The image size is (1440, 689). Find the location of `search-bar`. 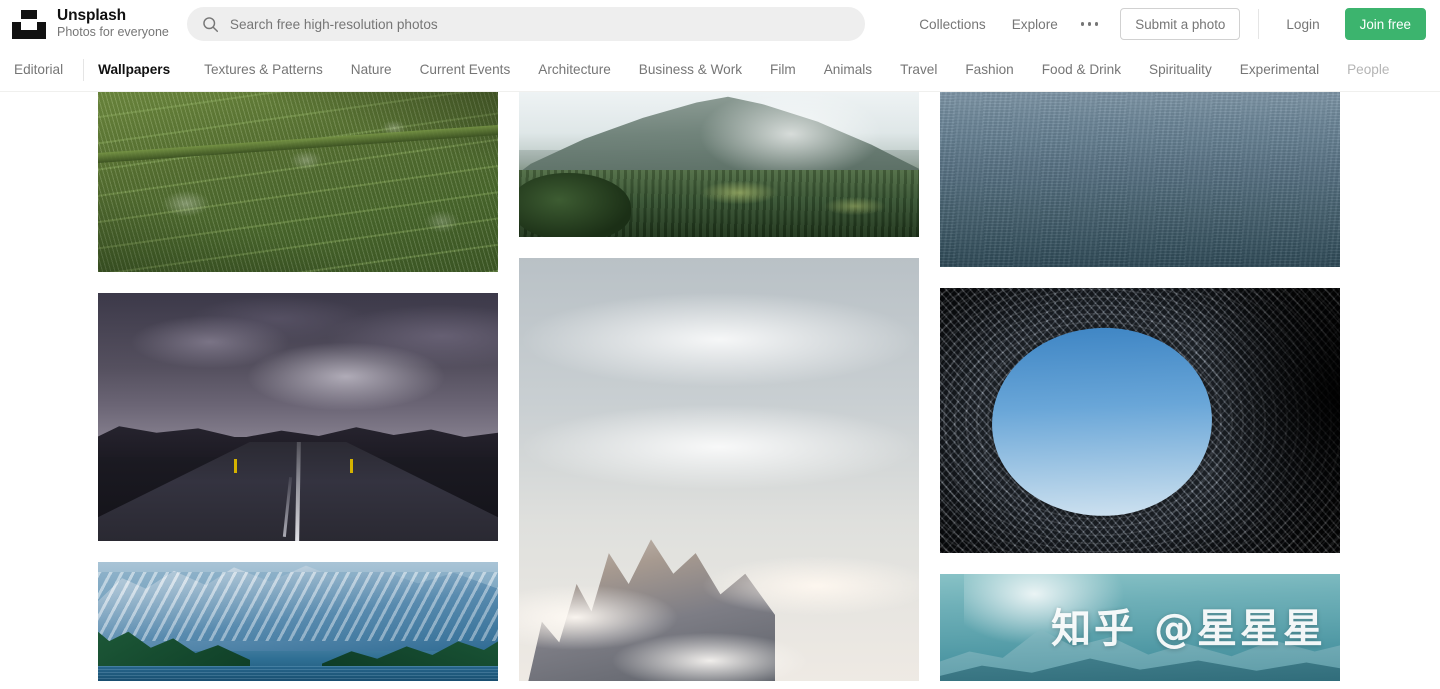

search-bar is located at coordinates (525, 24).